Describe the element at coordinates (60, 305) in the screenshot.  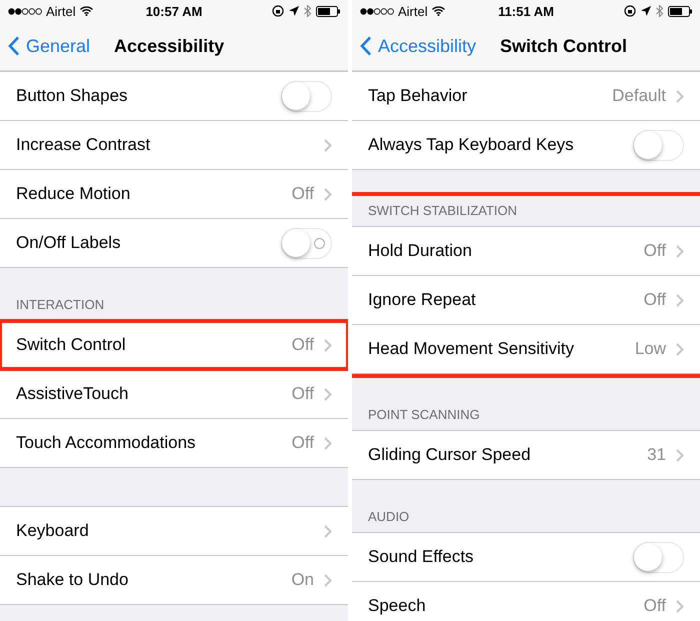
I see `section-header: INTERACTION` at that location.